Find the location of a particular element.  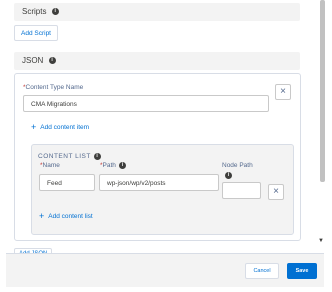

save-button: Save is located at coordinates (302, 271).